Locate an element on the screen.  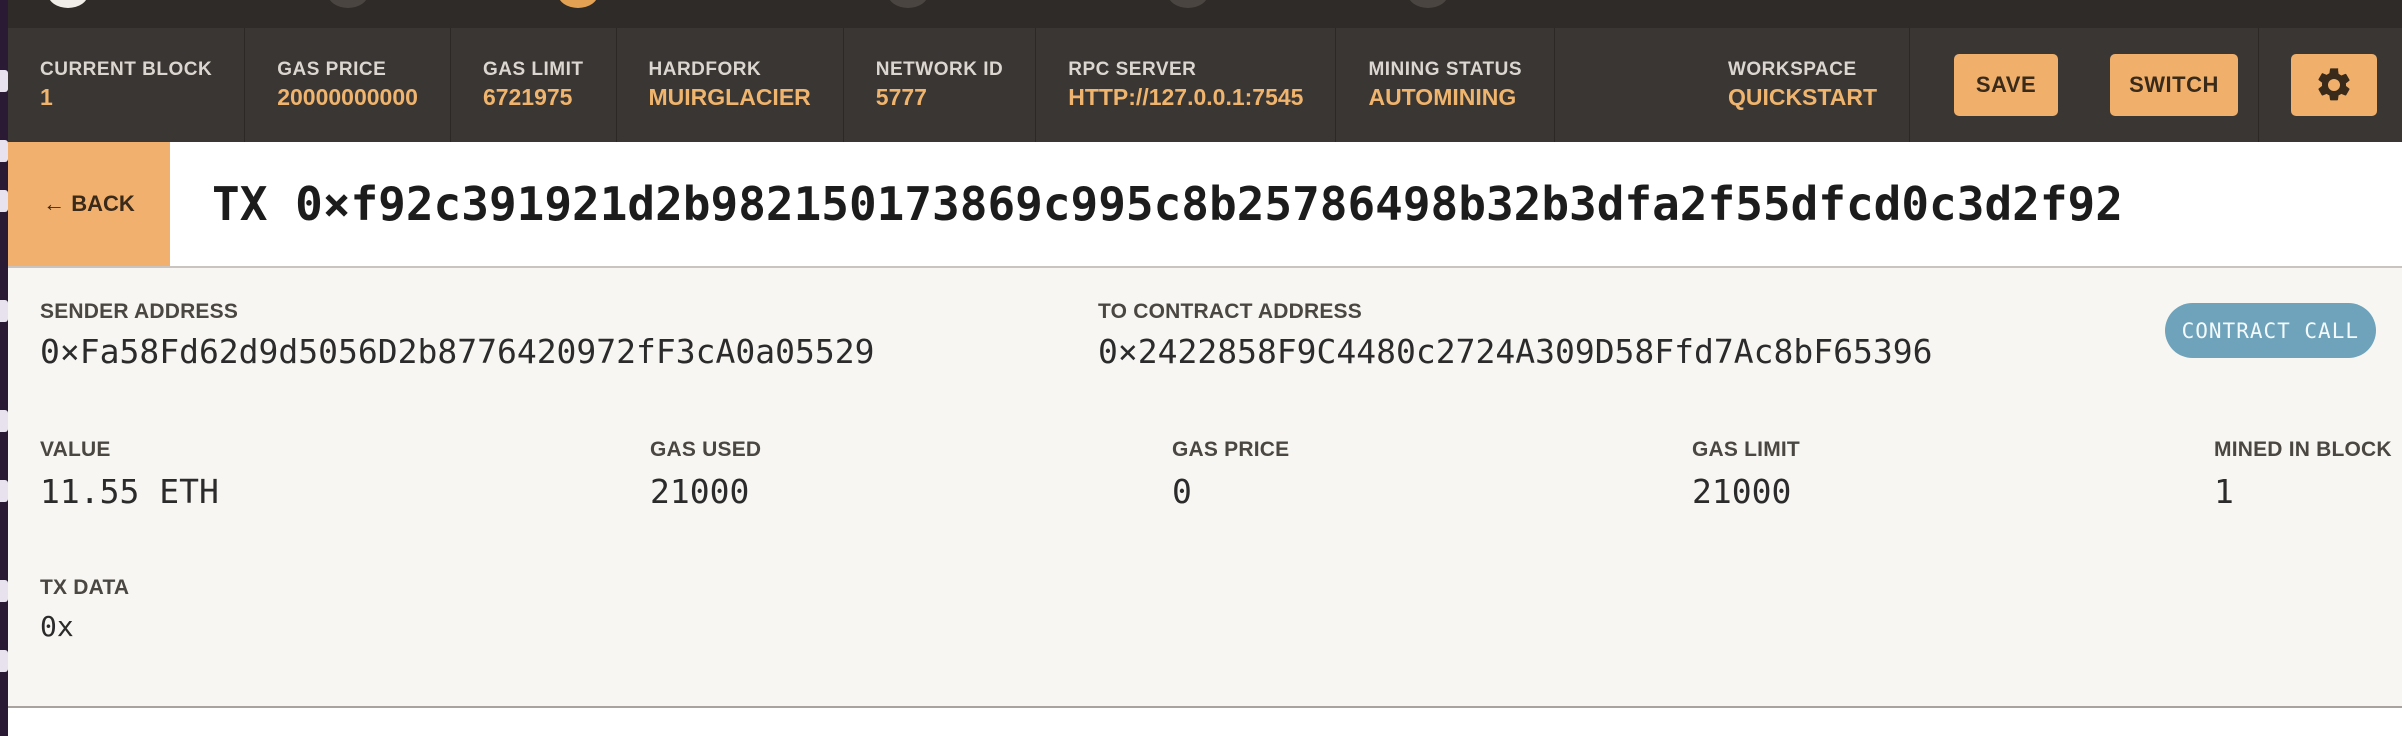
gas-limit-label: GAS LIMIT is located at coordinates (1746, 449).